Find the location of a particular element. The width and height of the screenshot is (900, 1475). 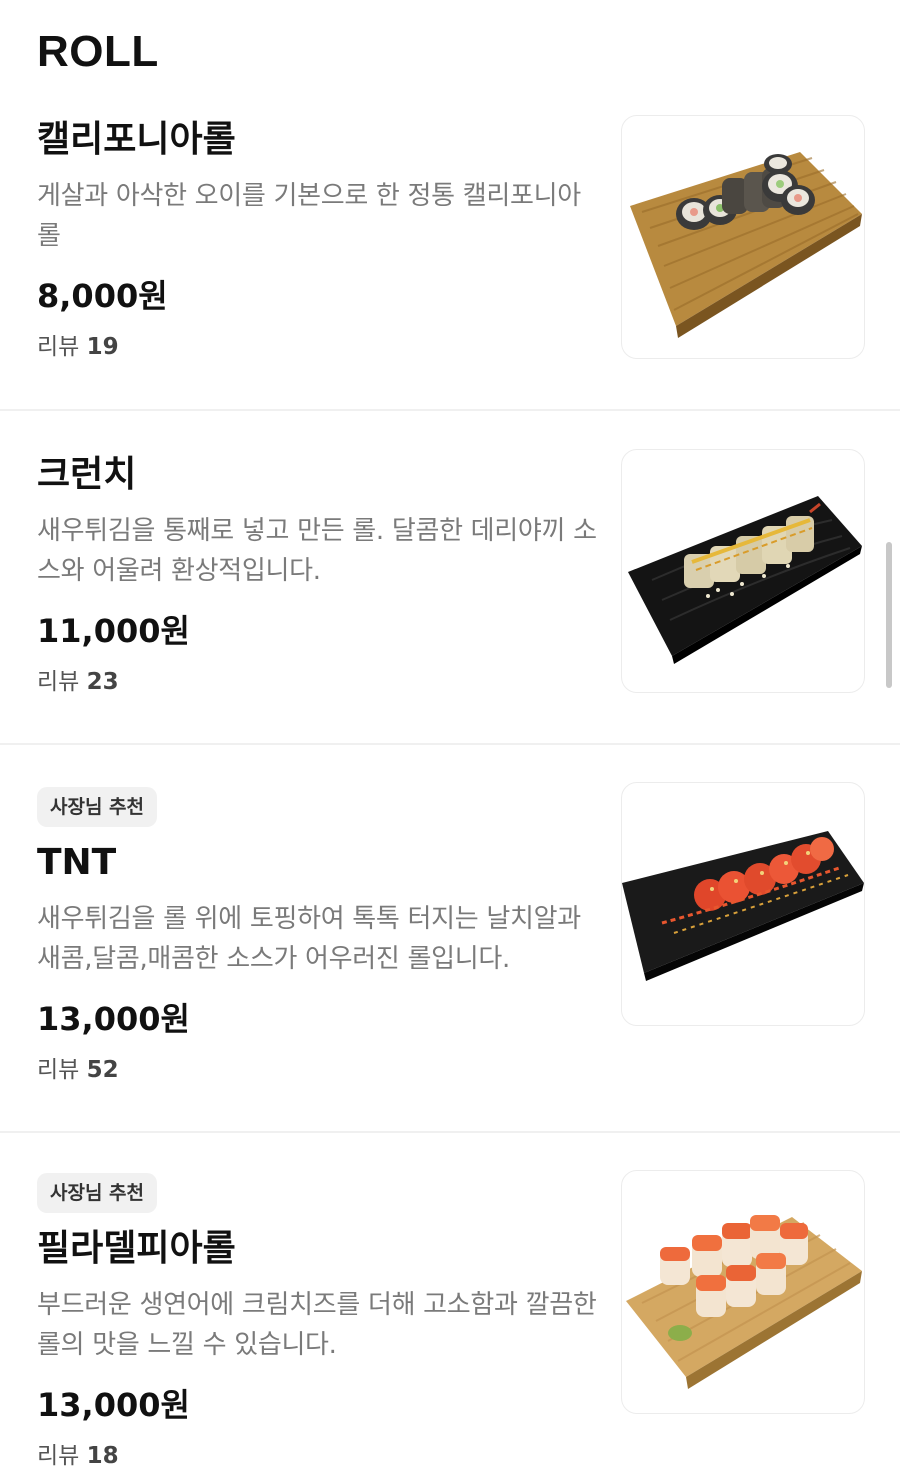

review-count: 19 is located at coordinates (102, 347).